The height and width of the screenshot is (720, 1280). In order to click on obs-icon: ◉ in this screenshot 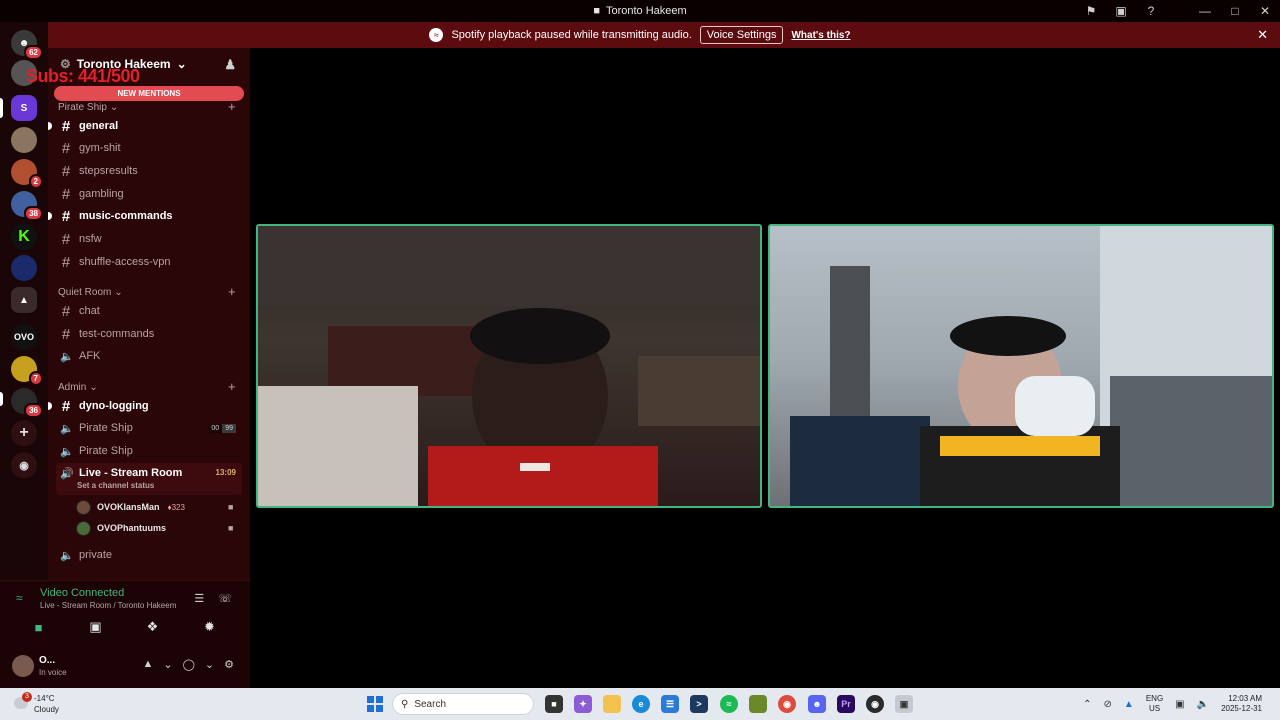, I will do `click(875, 704)`.